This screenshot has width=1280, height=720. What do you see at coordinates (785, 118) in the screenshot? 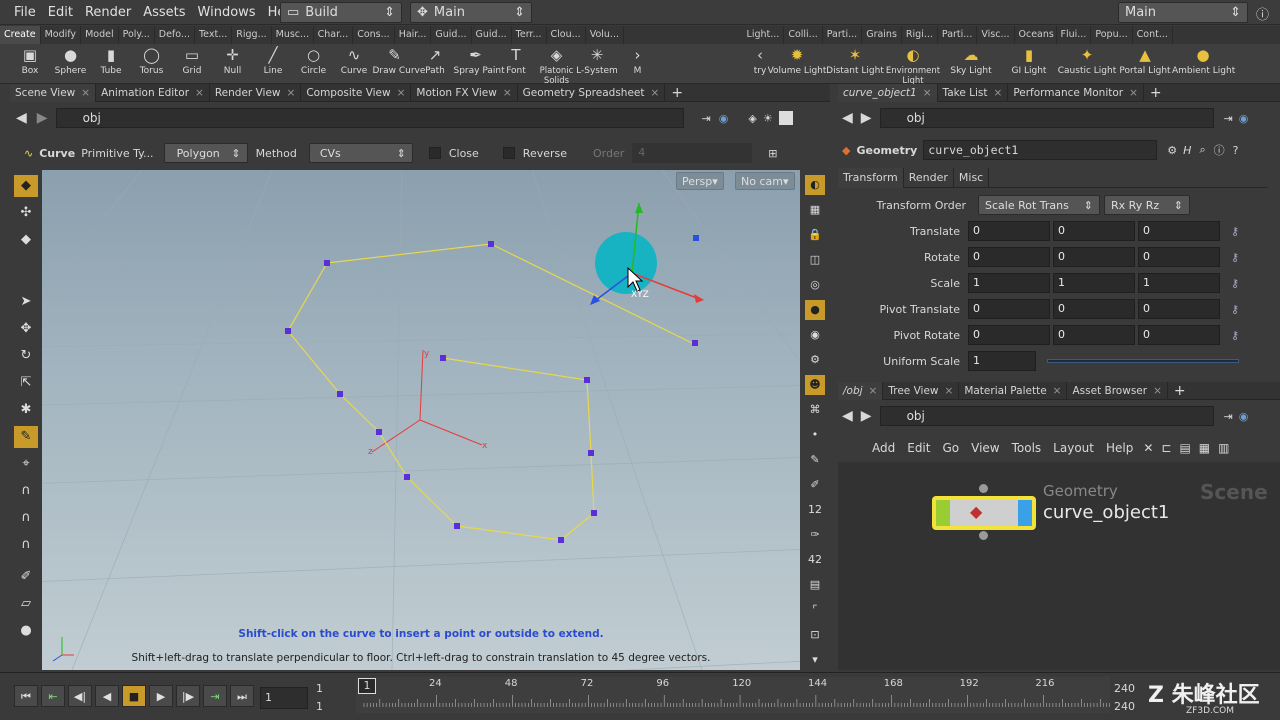
I see `display-icon` at bounding box center [785, 118].